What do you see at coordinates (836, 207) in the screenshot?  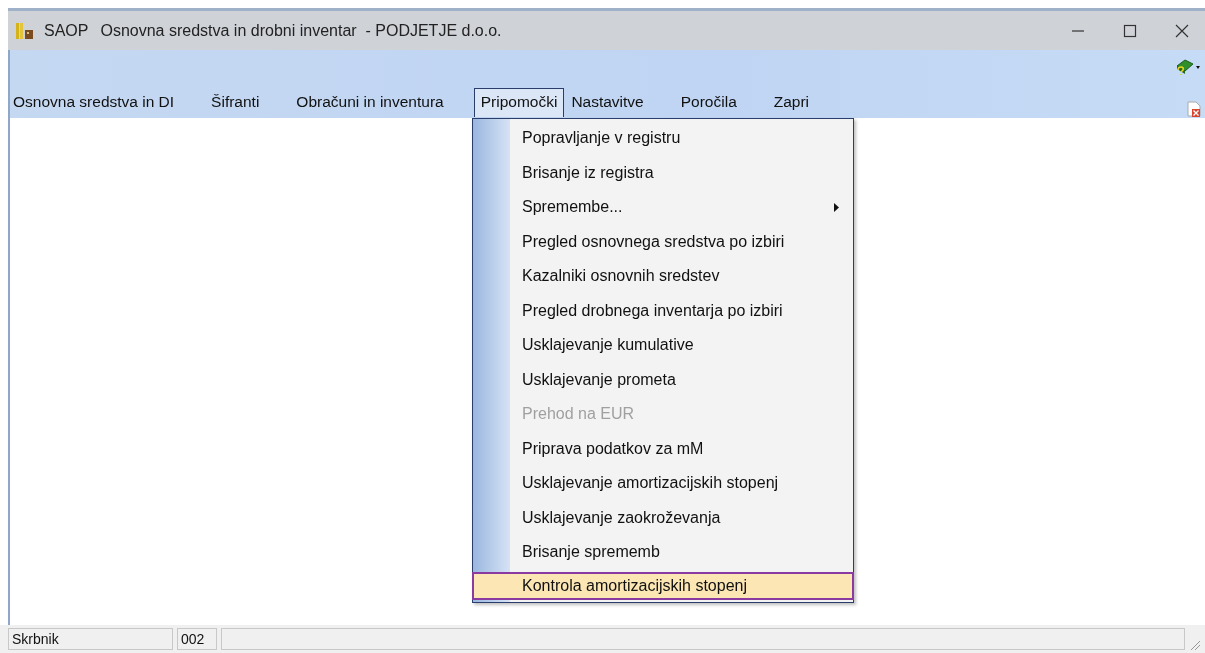 I see `submenu-arrow-icon` at bounding box center [836, 207].